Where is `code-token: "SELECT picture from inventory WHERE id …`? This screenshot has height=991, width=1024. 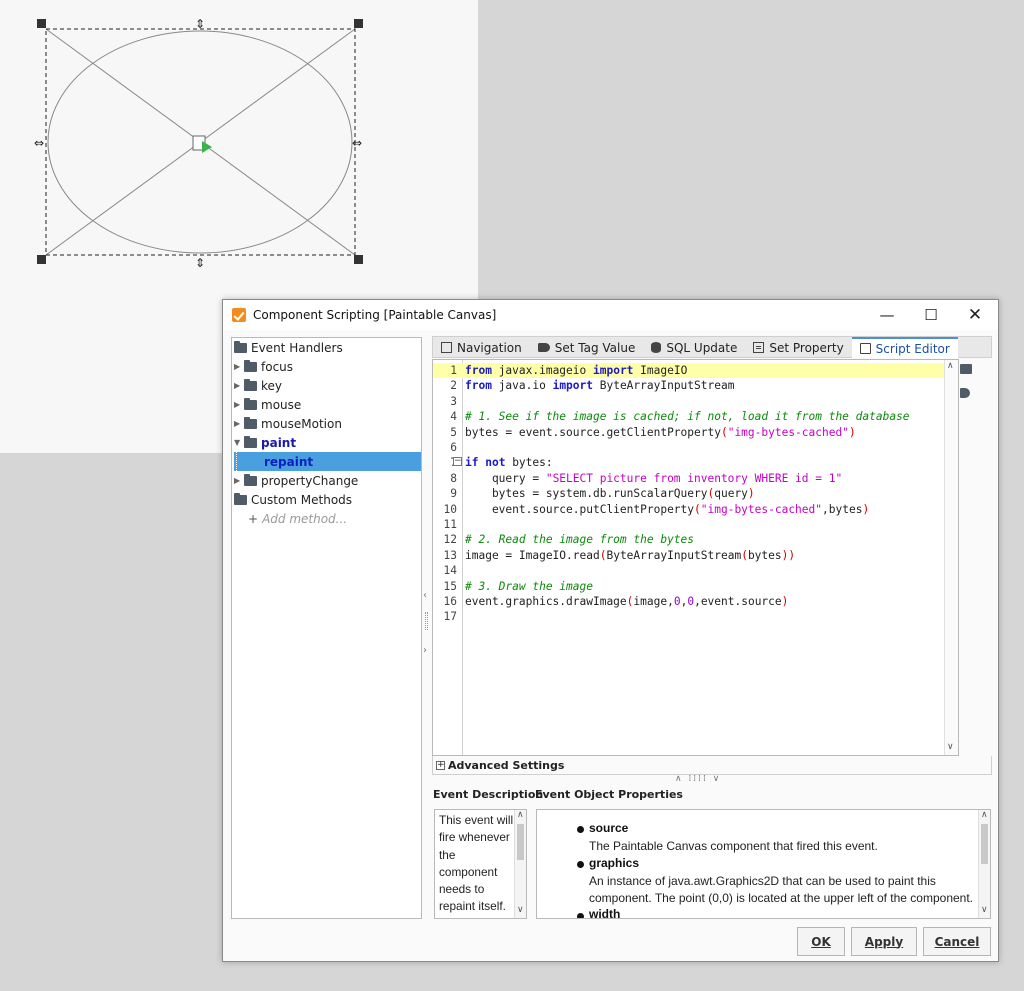
code-token: "SELECT picture from inventory WHERE id … is located at coordinates (694, 478).